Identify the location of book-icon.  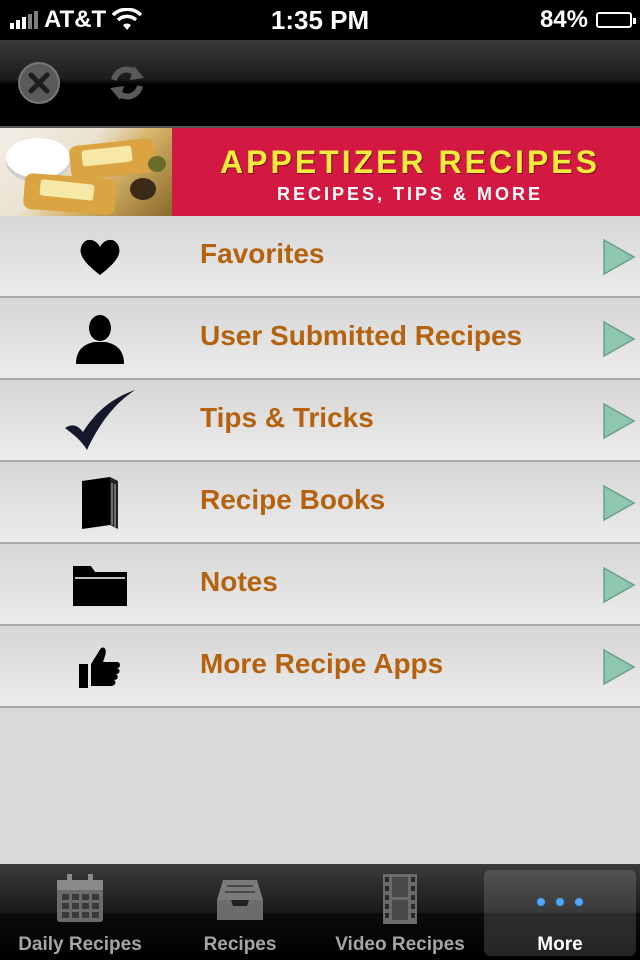
(100, 503).